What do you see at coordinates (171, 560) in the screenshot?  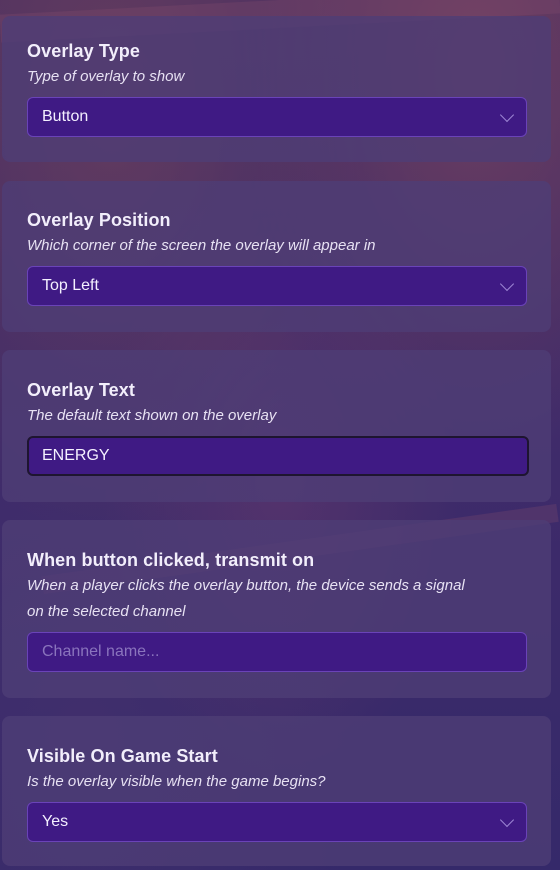 I see `setting-title: When button clicked, transmit on` at bounding box center [171, 560].